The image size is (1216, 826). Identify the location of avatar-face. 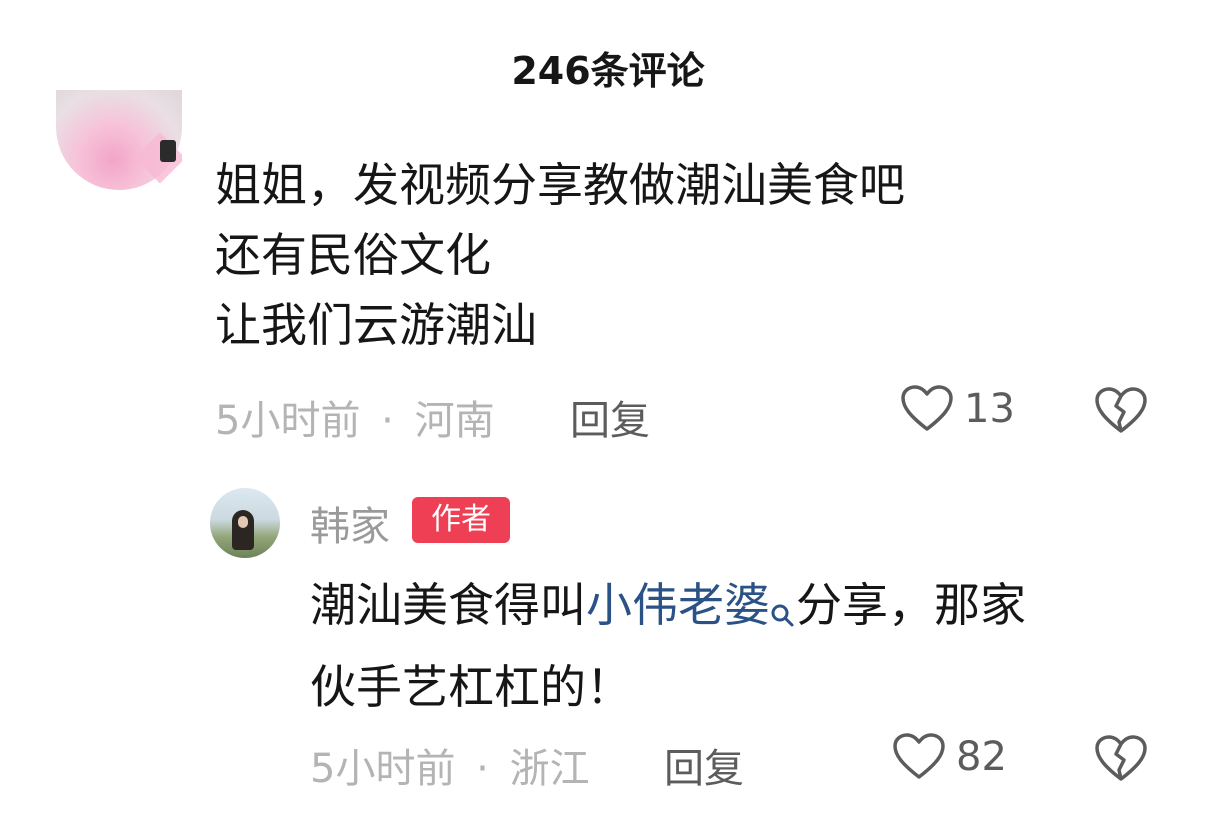
(243, 522).